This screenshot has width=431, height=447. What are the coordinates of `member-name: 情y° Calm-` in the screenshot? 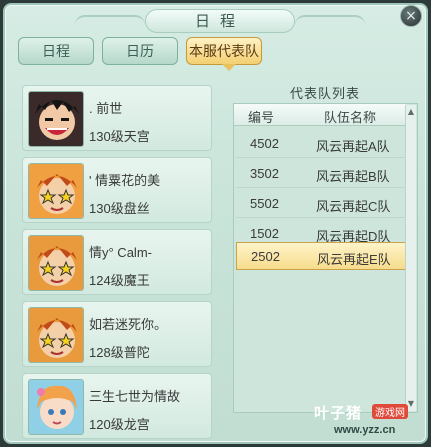 It's located at (120, 252).